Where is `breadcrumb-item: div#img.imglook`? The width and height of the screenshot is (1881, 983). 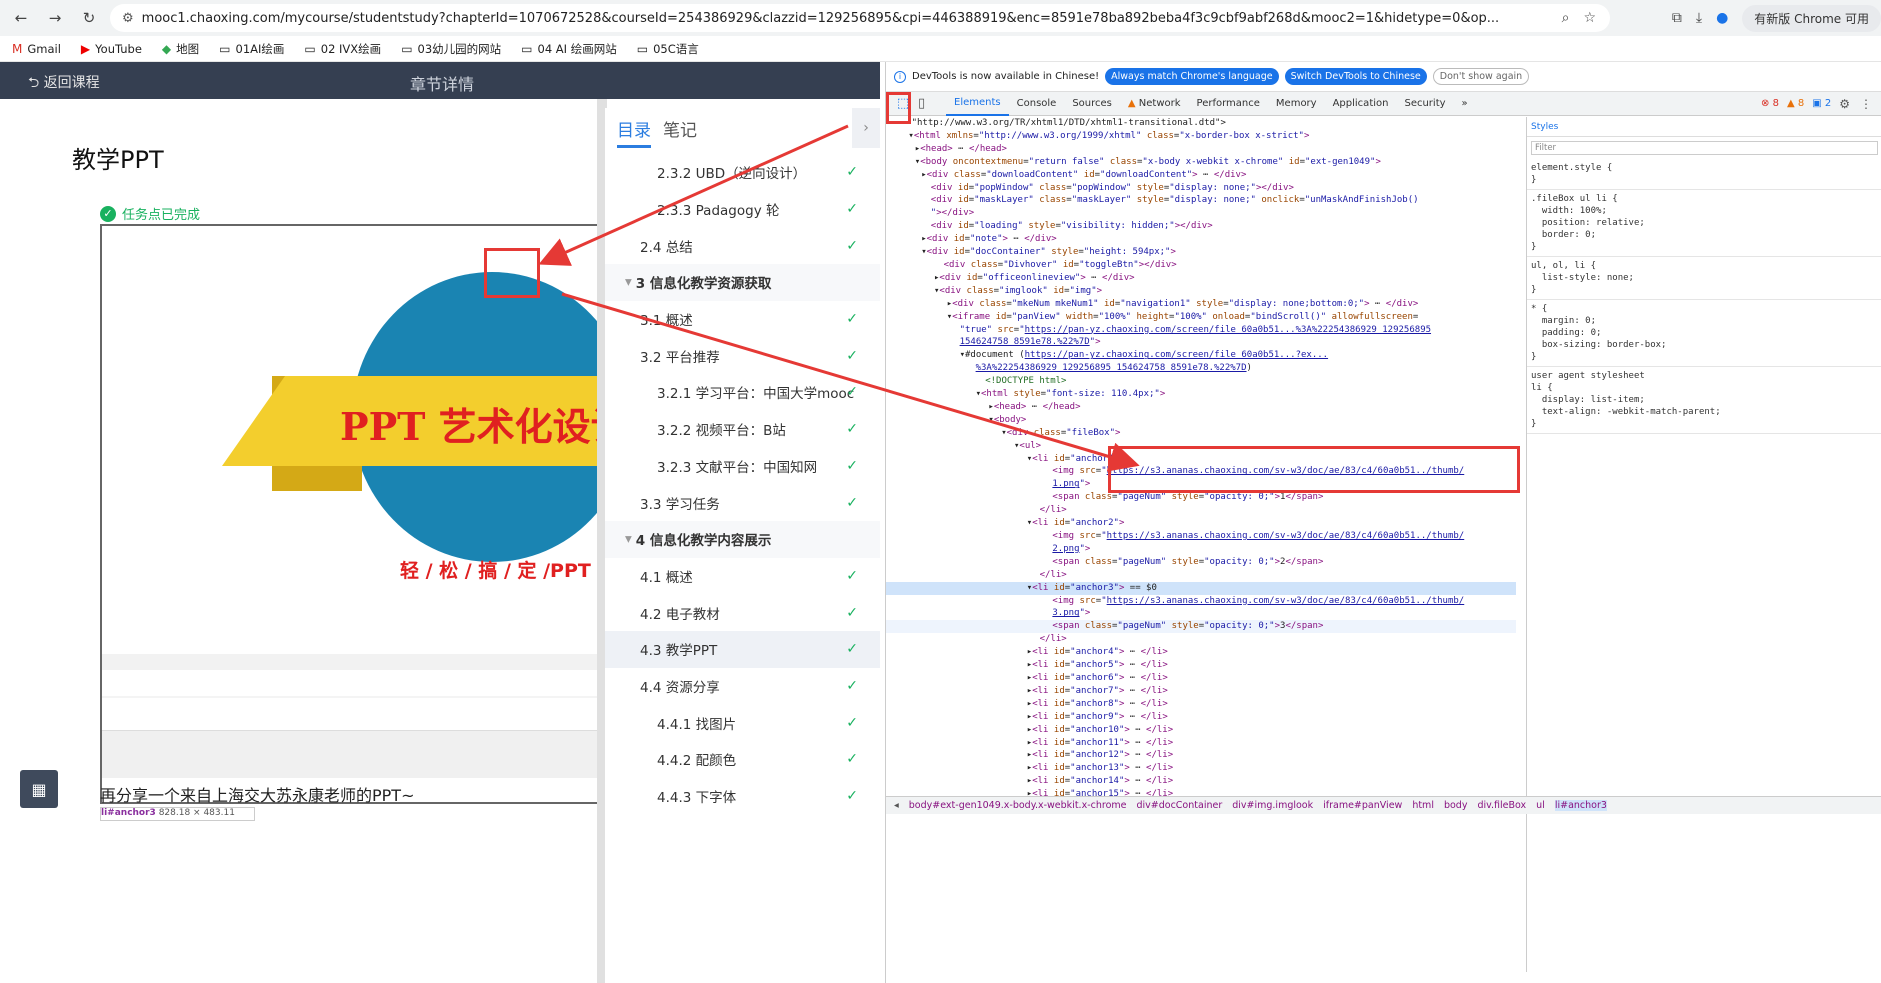 breadcrumb-item: div#img.imglook is located at coordinates (1272, 805).